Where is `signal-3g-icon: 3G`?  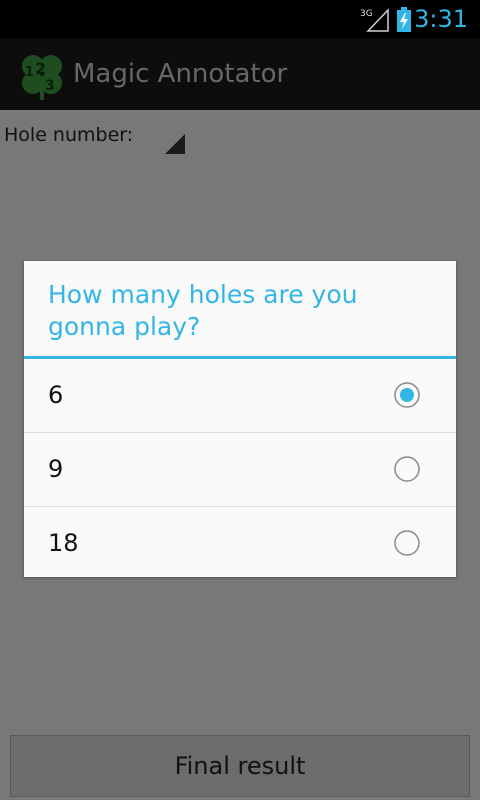
signal-3g-icon: 3G is located at coordinates (374, 20).